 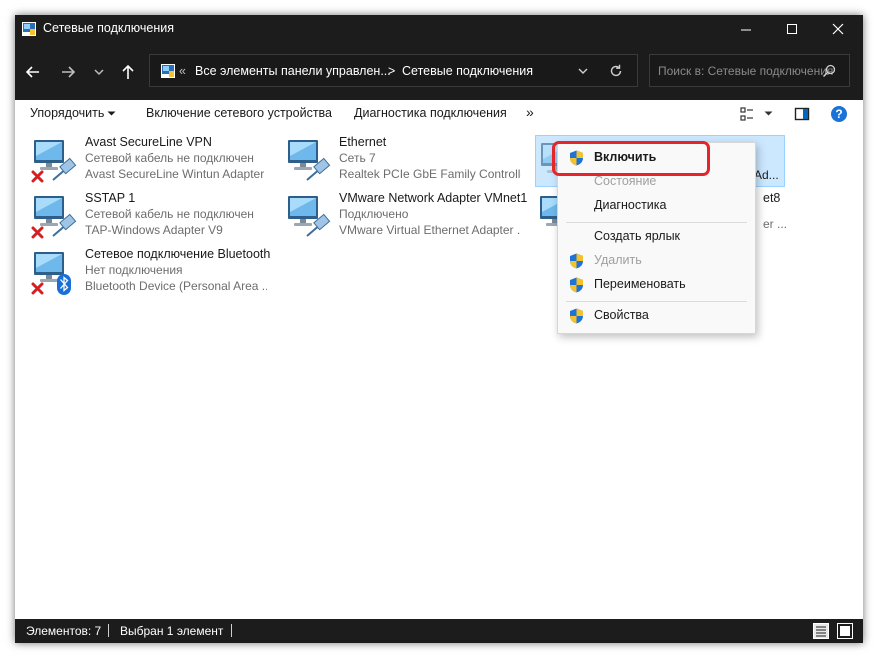 I want to click on item-count: Элементов: 7, so click(x=64, y=631).